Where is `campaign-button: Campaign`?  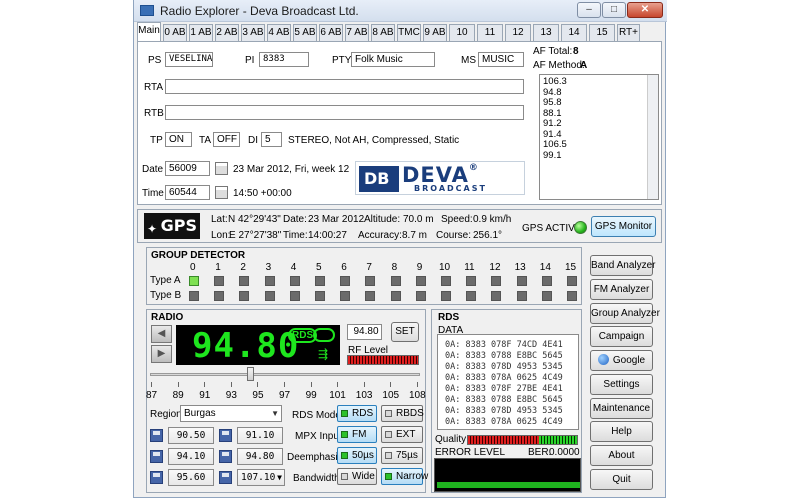
campaign-button: Campaign is located at coordinates (621, 336).